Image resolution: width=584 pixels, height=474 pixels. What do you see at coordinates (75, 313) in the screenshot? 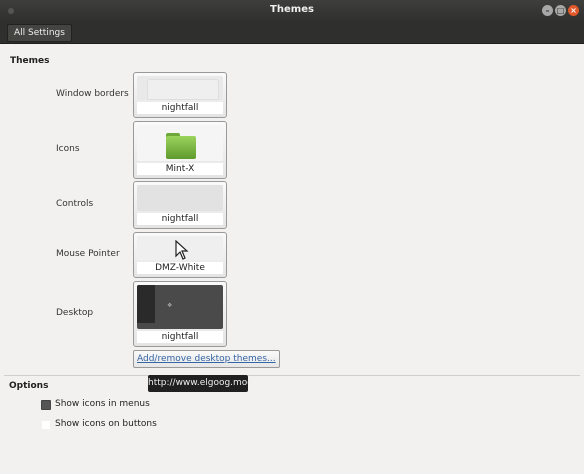
I see `desktop-label: Desktop` at bounding box center [75, 313].